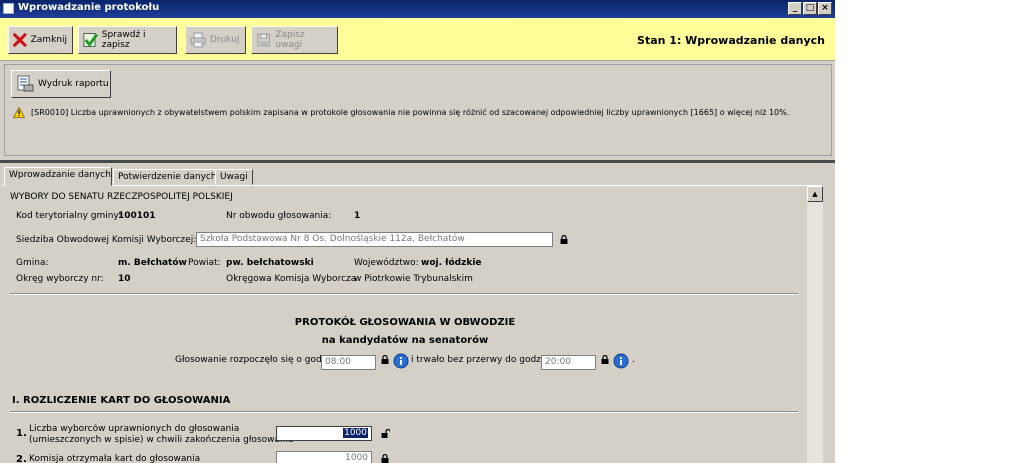 This screenshot has width=1023, height=463. Describe the element at coordinates (417, 161) in the screenshot. I see `panel-splitter` at that location.